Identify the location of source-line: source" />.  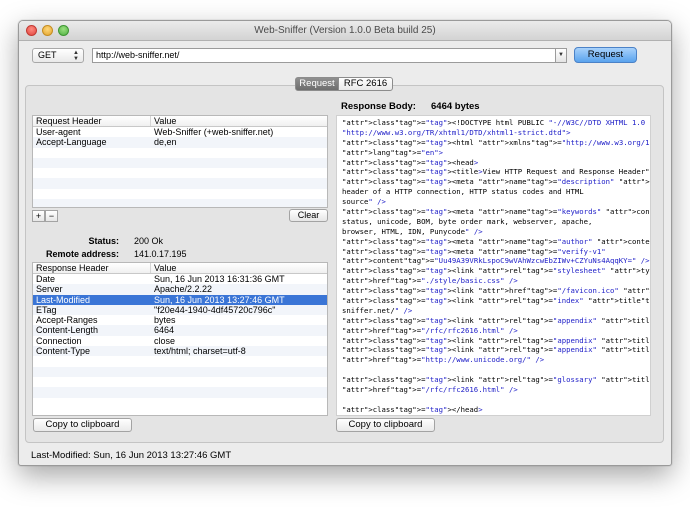
(364, 202).